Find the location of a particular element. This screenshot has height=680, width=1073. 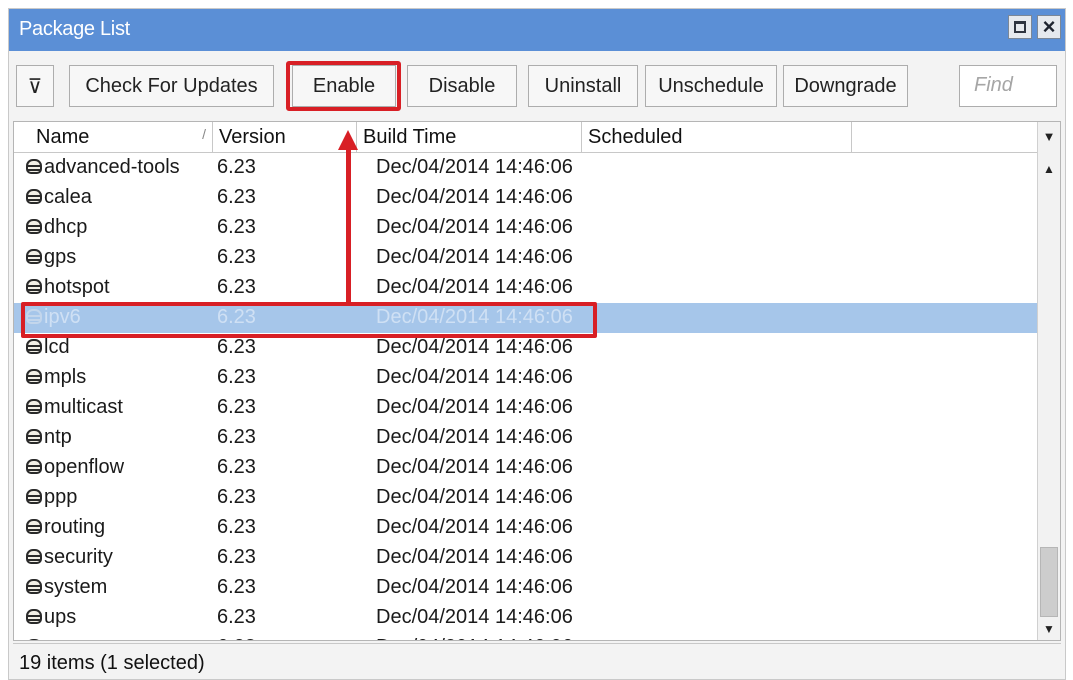

table-row: ntp 6.23 Dec/04/2014 14:46:06 is located at coordinates (526, 438).